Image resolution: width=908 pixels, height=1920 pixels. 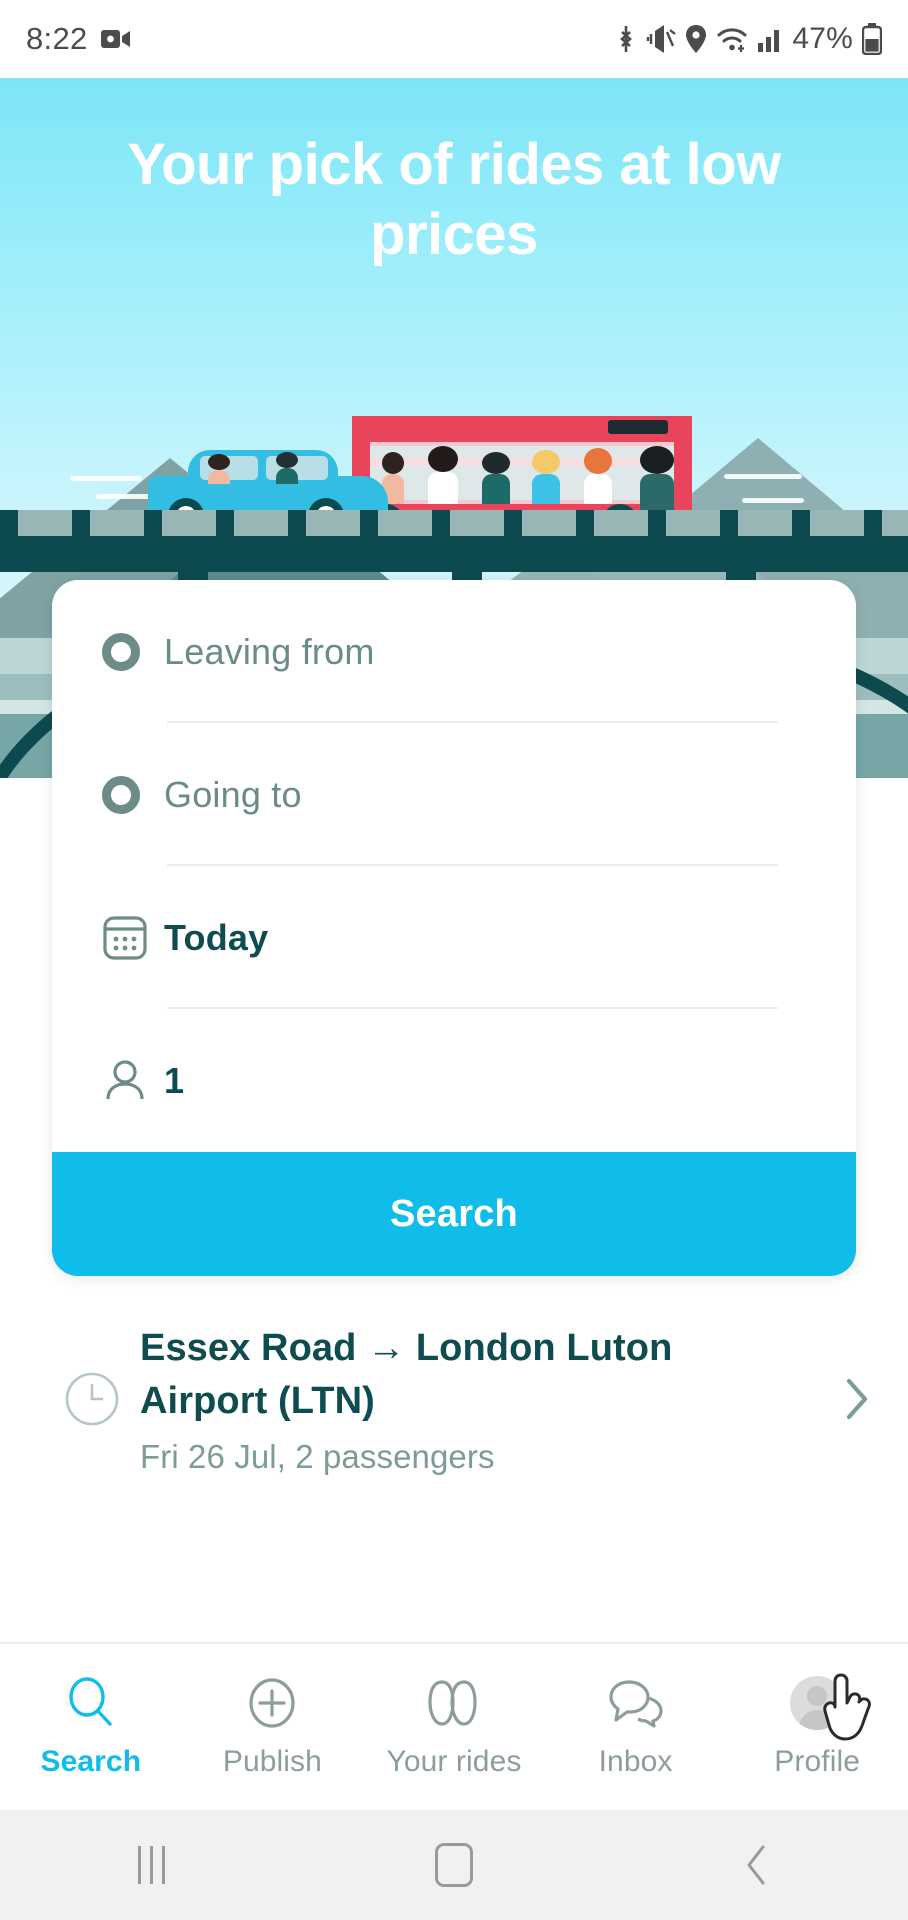 What do you see at coordinates (749, 39) in the screenshot?
I see `status-bar-right: 47%` at bounding box center [749, 39].